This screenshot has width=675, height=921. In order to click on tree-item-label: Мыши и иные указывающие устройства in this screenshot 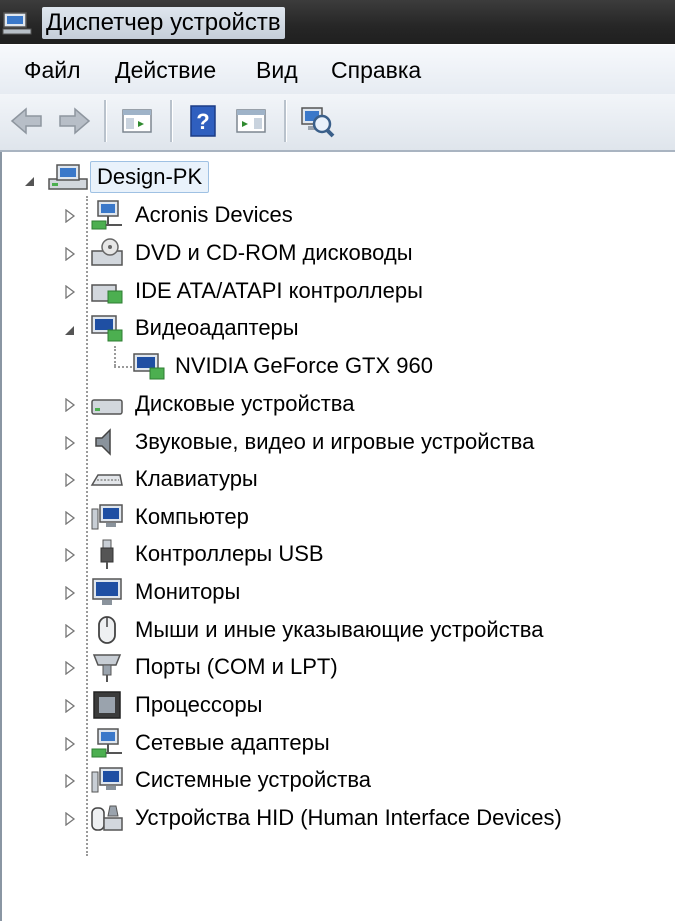, I will do `click(339, 630)`.